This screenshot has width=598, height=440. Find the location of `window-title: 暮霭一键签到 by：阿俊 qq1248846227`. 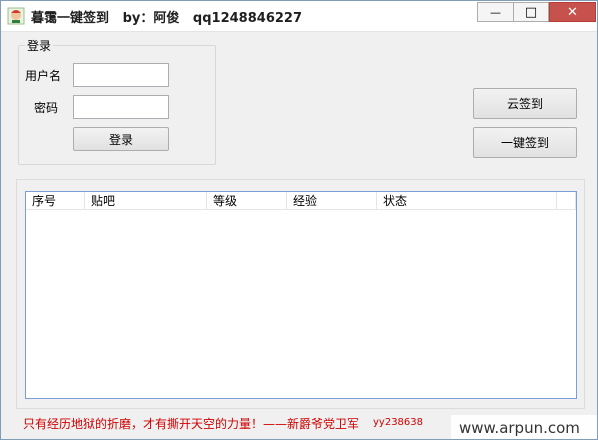

window-title: 暮霭一键签到 by：阿俊 qq1248846227 is located at coordinates (167, 18).